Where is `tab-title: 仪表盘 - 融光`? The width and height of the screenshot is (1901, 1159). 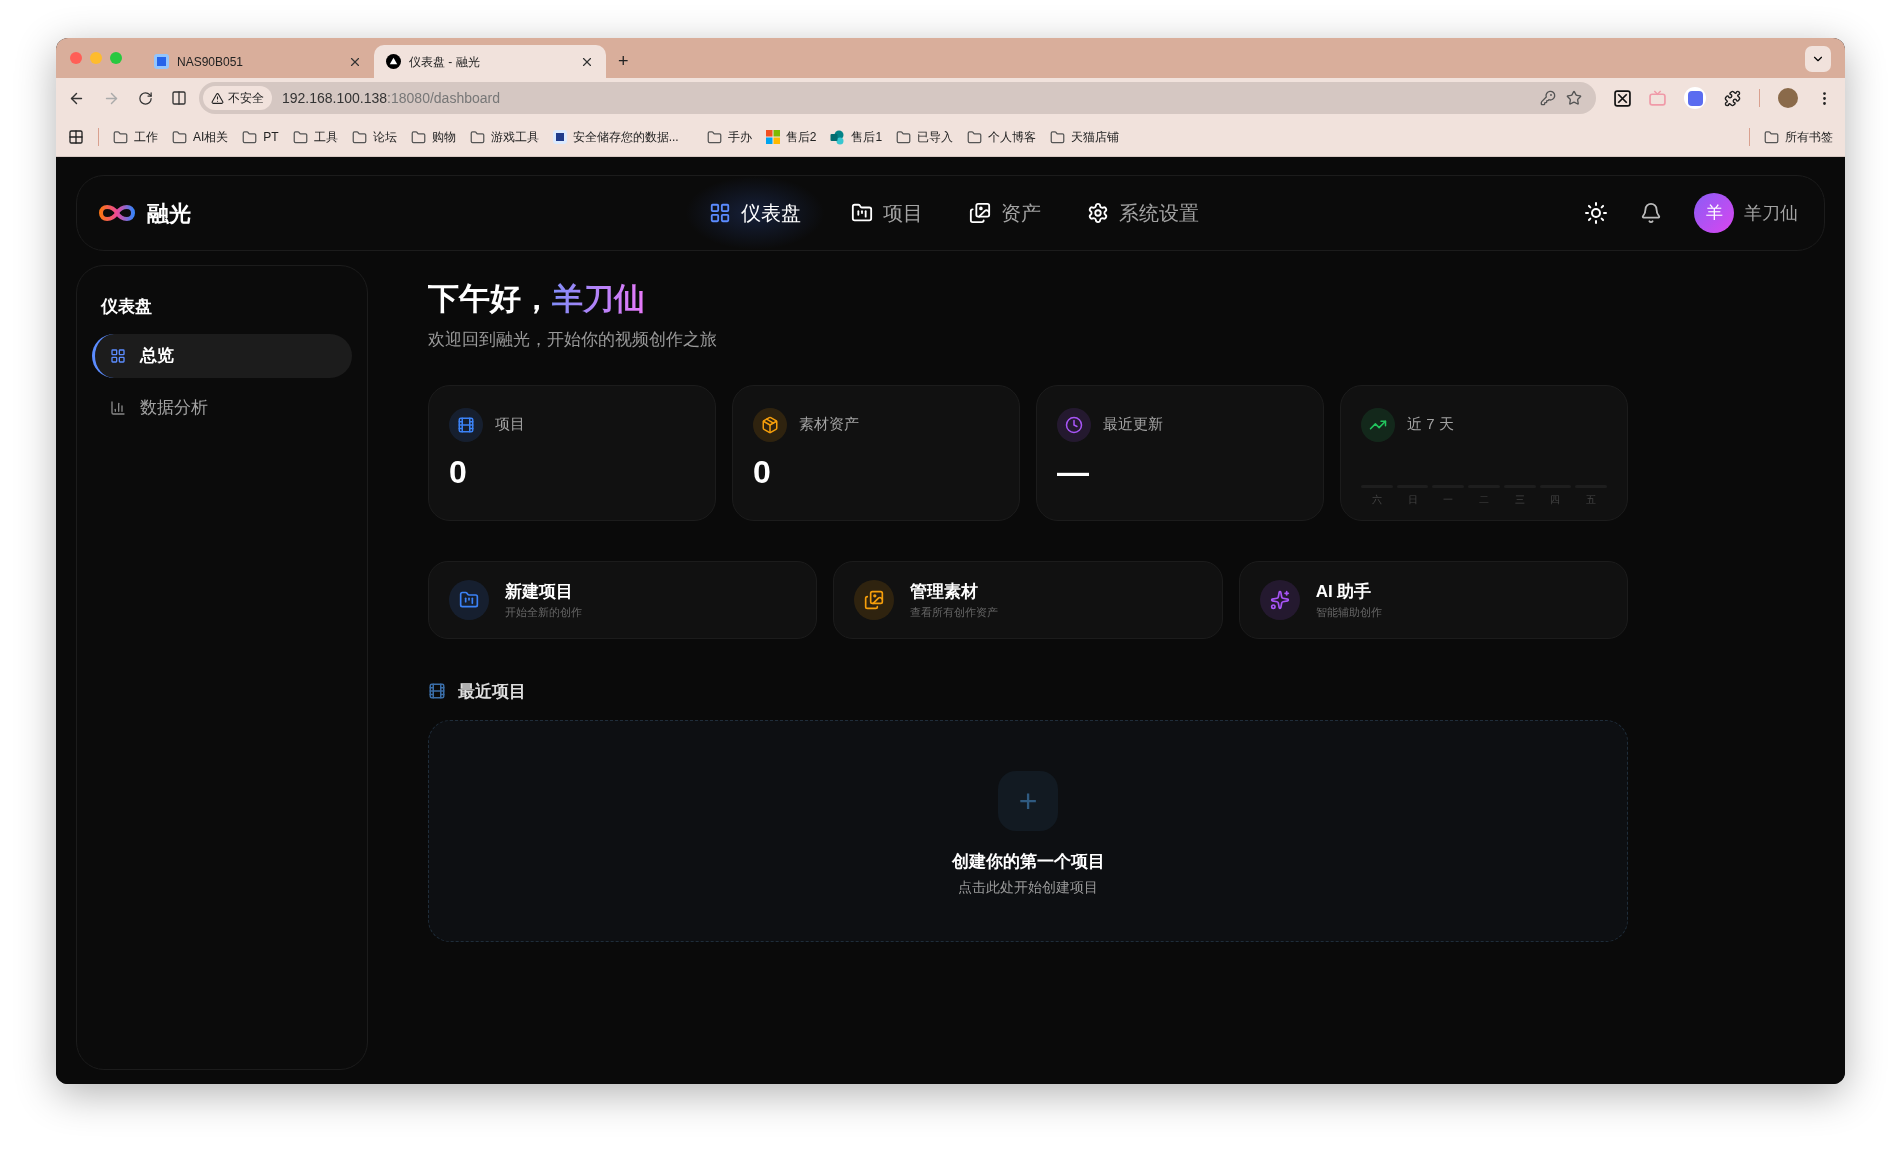 tab-title: 仪表盘 - 融光 is located at coordinates (445, 62).